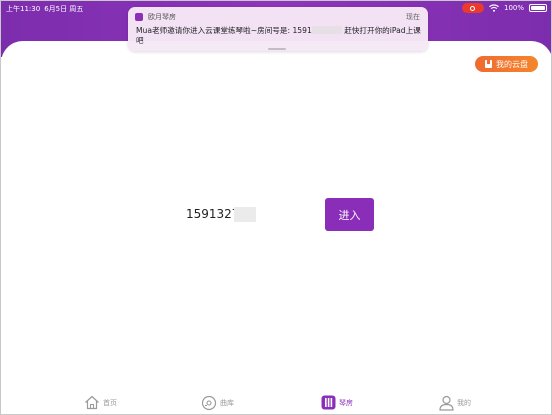 The image size is (552, 415). Describe the element at coordinates (227, 403) in the screenshot. I see `nav-label-library: 曲库` at that location.